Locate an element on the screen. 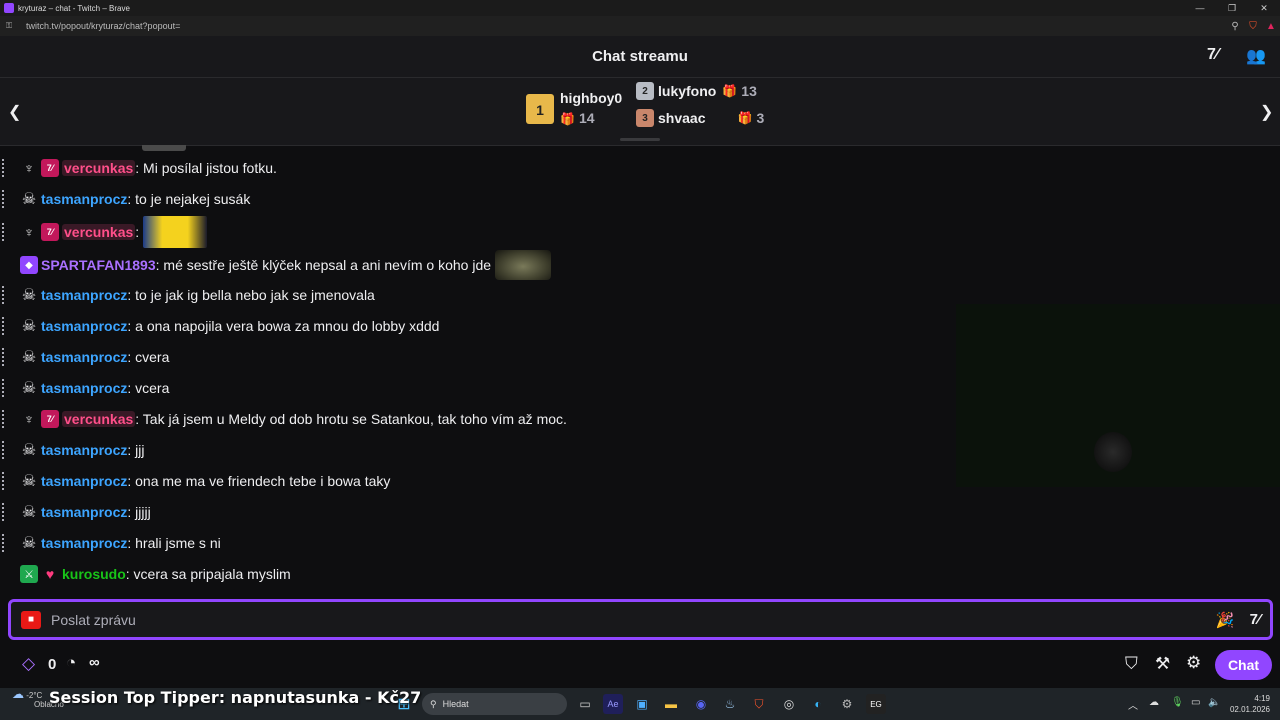 The height and width of the screenshot is (720, 1280). chat-message: ☠ tasmanprocz : vcera is located at coordinates (84, 388).